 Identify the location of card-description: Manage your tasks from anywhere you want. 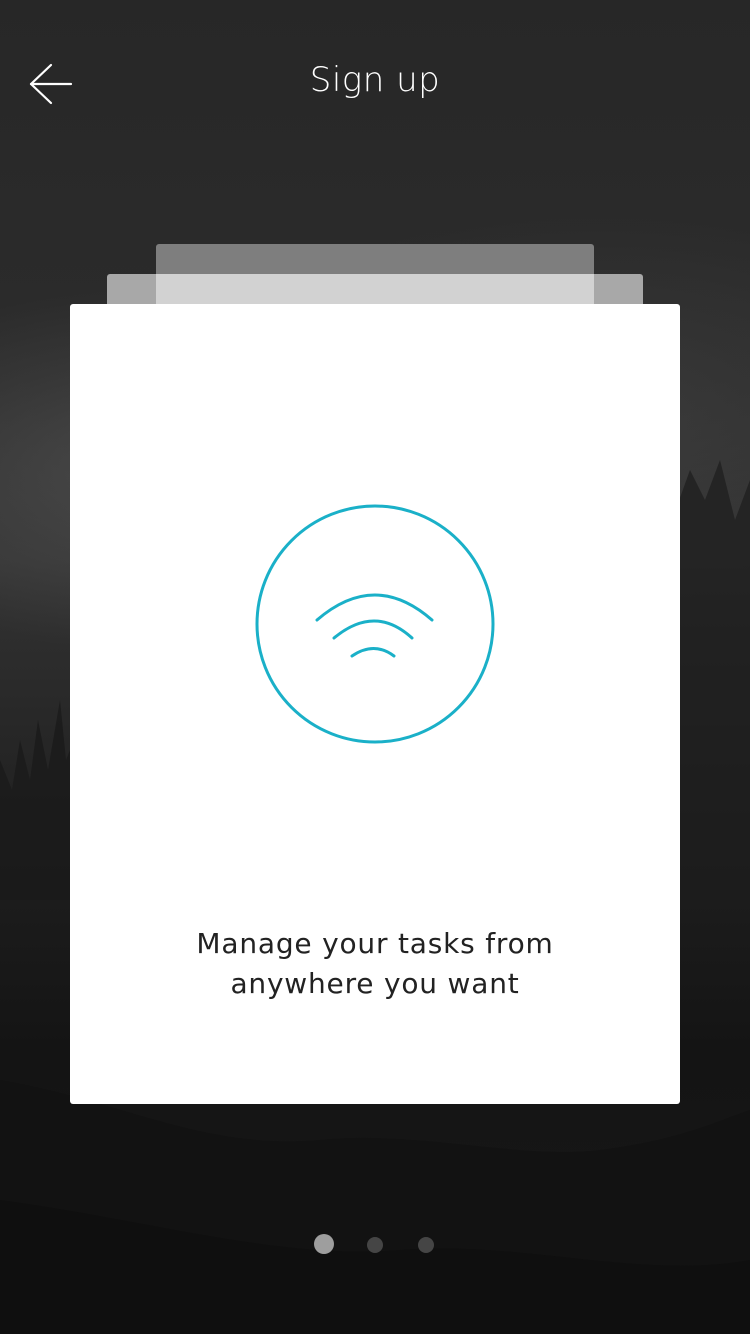
(375, 964).